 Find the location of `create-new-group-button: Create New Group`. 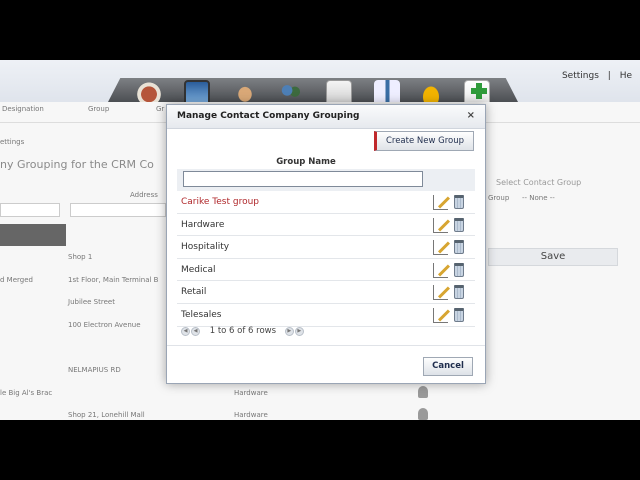

create-new-group-button: Create New Group is located at coordinates (424, 141).